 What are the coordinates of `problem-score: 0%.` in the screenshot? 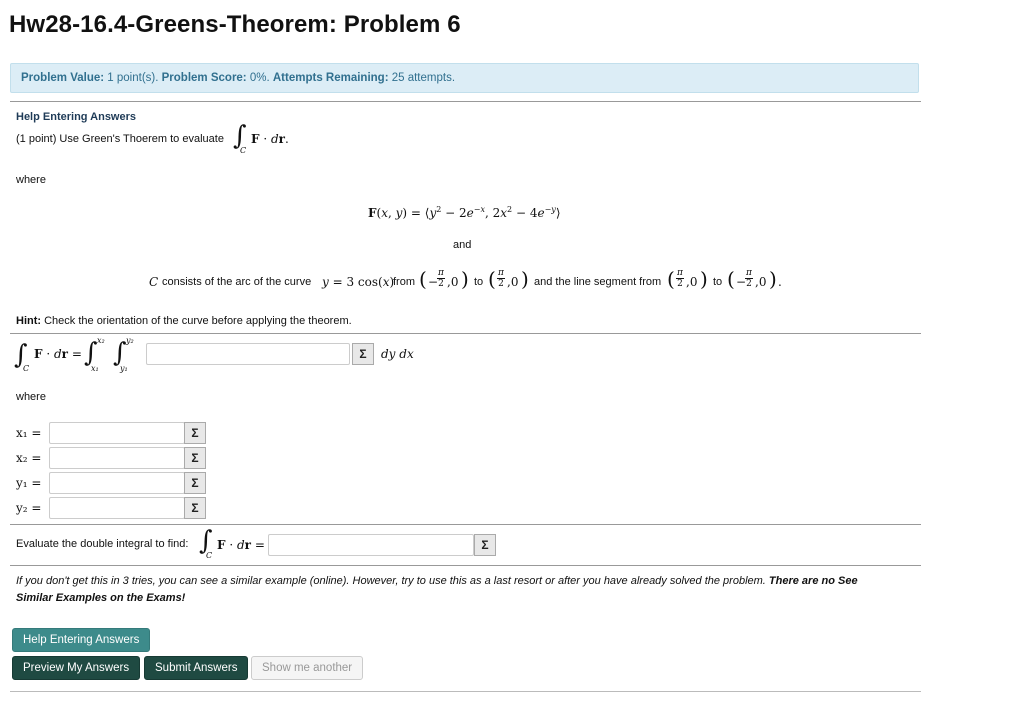 It's located at (259, 78).